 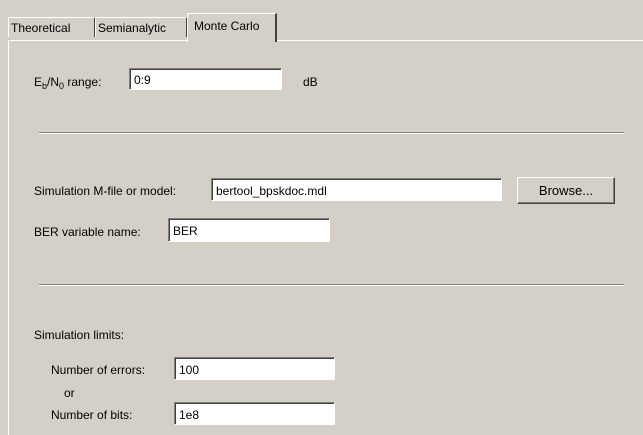 What do you see at coordinates (92, 415) in the screenshot?
I see `number-of-bits-label: Number of bits:` at bounding box center [92, 415].